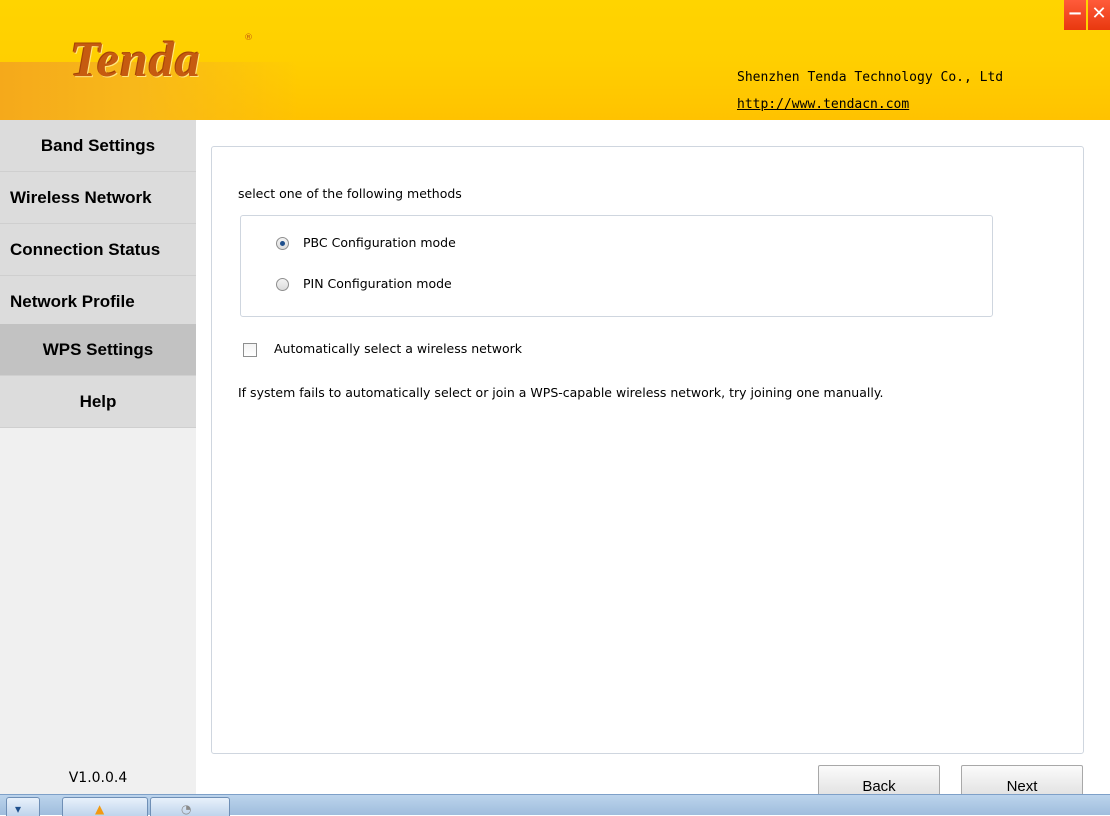 This screenshot has height=816, width=1110. What do you see at coordinates (98, 198) in the screenshot?
I see `sidebar-item-wireless-network: Wireless Network` at bounding box center [98, 198].